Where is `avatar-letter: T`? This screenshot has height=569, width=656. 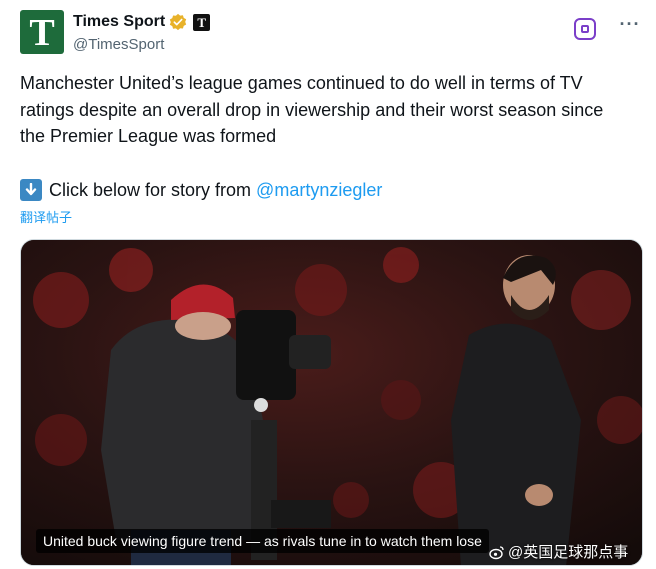 avatar-letter: T is located at coordinates (42, 33).